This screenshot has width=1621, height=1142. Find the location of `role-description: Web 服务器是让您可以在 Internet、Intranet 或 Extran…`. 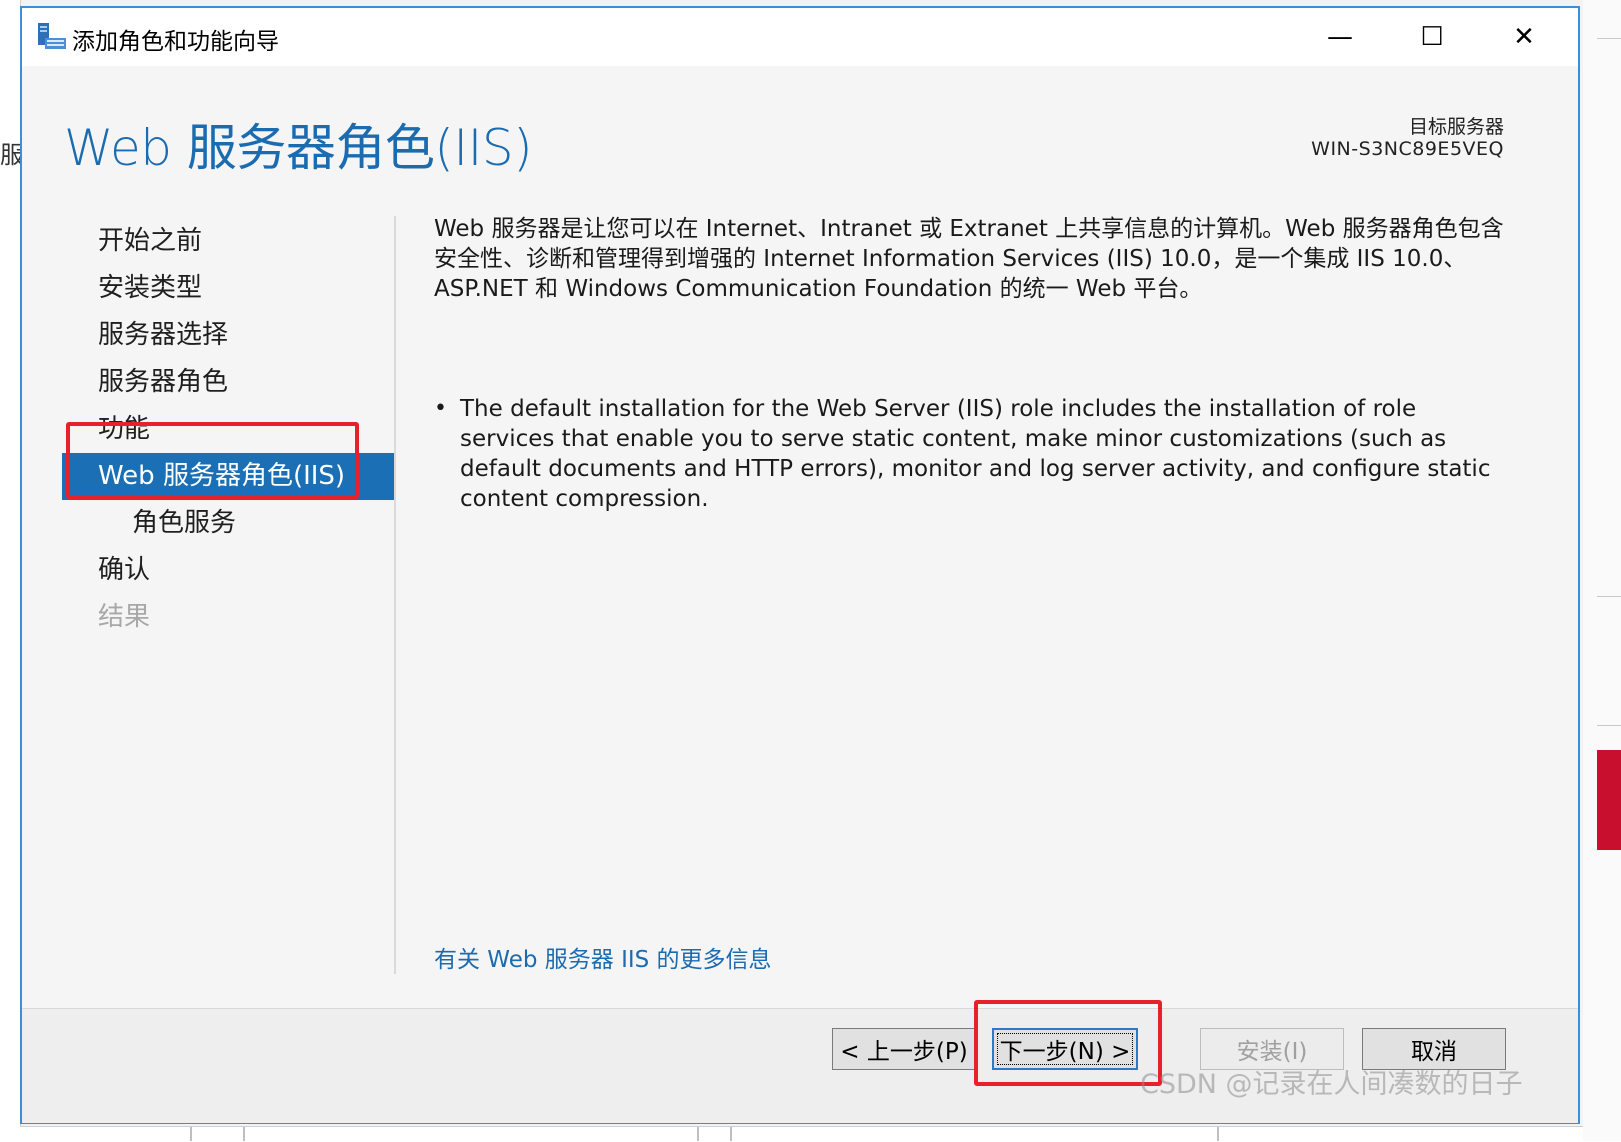

role-description: Web 服务器是让您可以在 Internet、Intranet 或 Extran… is located at coordinates (969, 259).